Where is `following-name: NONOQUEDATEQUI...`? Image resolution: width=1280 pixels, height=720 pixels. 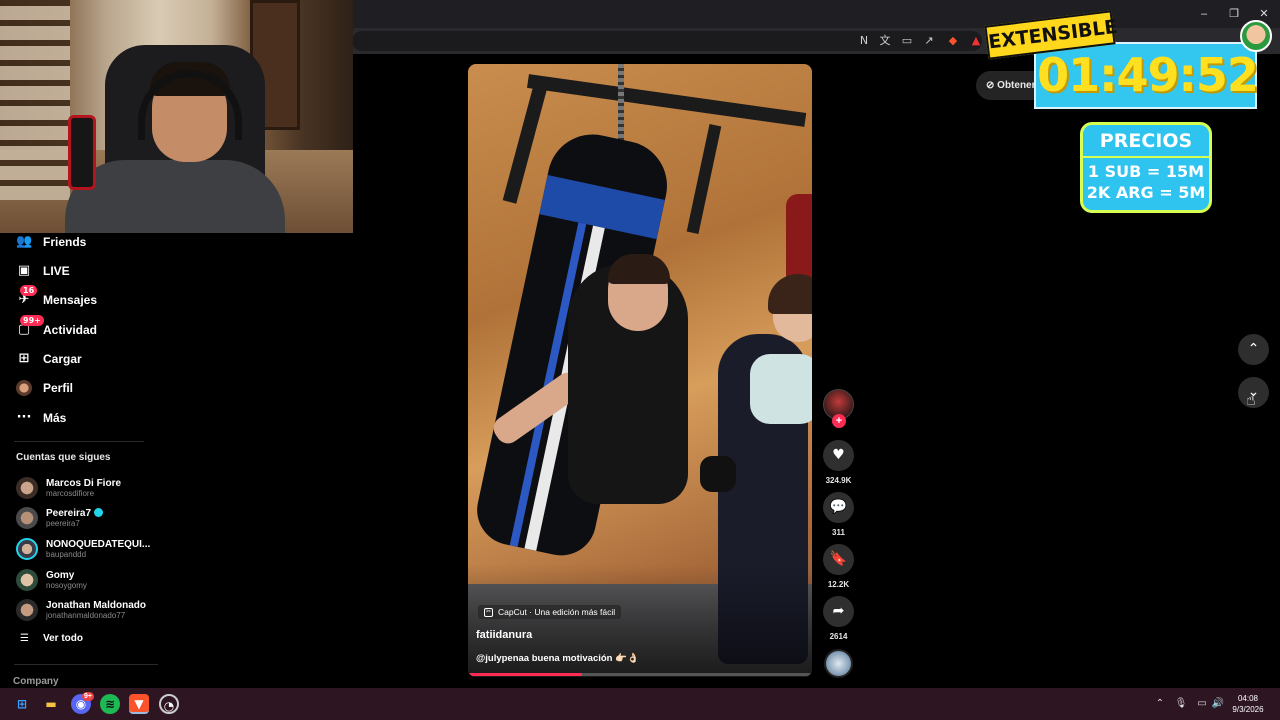
following-name: NONOQUEDATEQUI... is located at coordinates (98, 544).